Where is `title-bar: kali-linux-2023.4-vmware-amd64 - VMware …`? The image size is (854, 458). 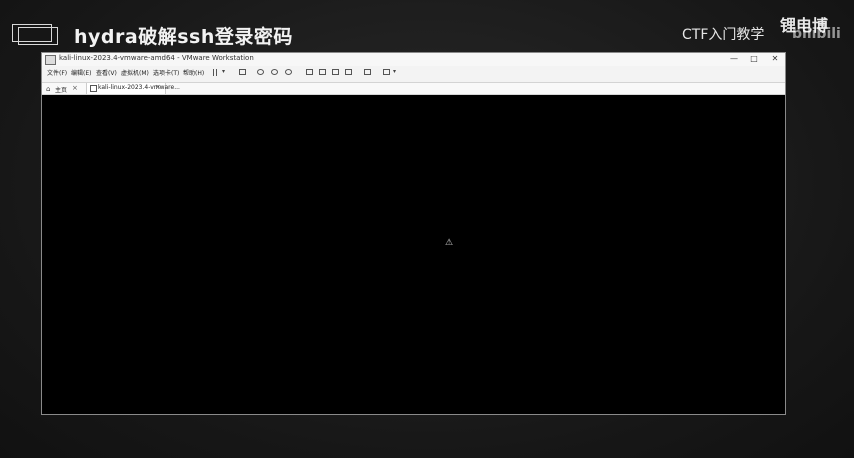 title-bar: kali-linux-2023.4-vmware-amd64 - VMware … is located at coordinates (413, 59).